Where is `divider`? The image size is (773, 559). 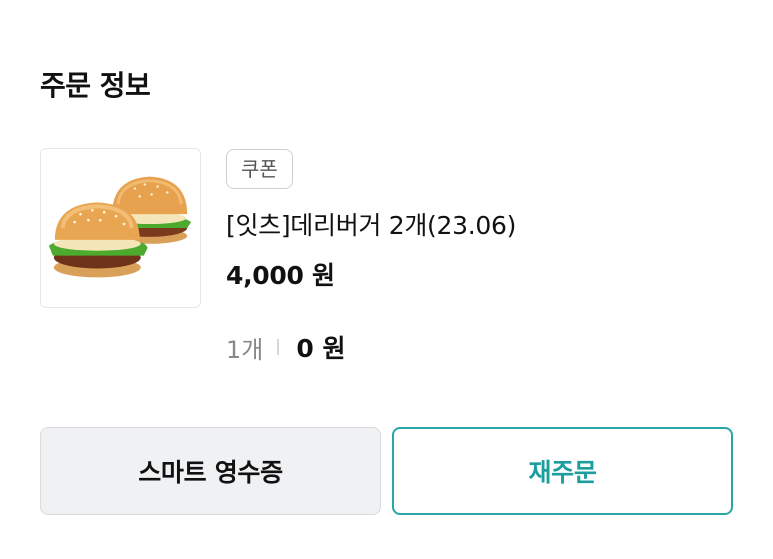 divider is located at coordinates (278, 347).